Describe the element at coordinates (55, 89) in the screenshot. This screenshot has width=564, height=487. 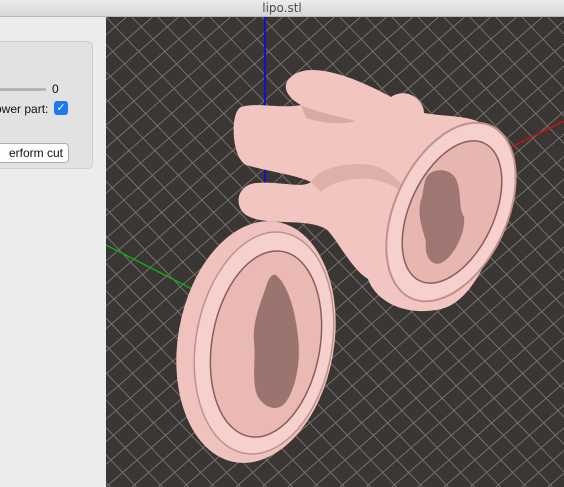
I see `slider-value: 0` at that location.